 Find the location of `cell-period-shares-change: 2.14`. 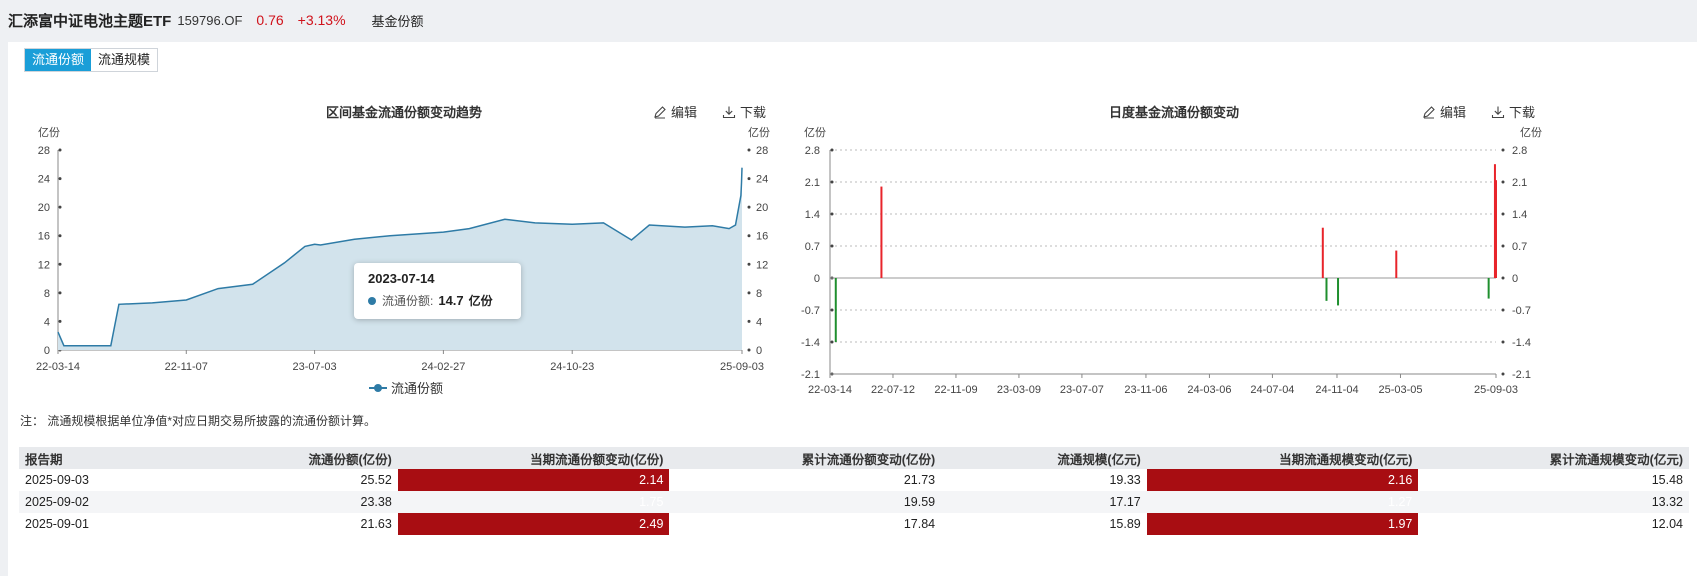

cell-period-shares-change: 2.14 is located at coordinates (533, 480).